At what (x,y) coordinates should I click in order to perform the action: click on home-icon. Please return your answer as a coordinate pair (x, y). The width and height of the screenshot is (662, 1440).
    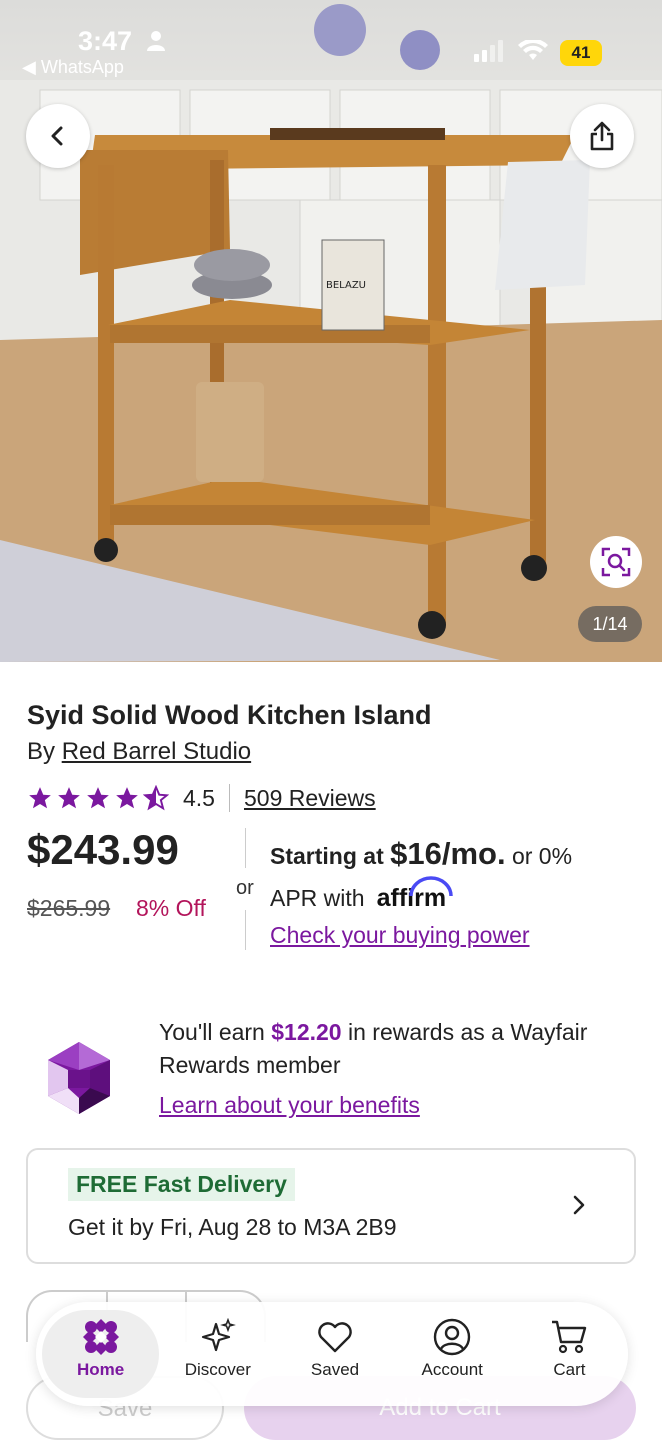
    Looking at the image, I should click on (100, 1337).